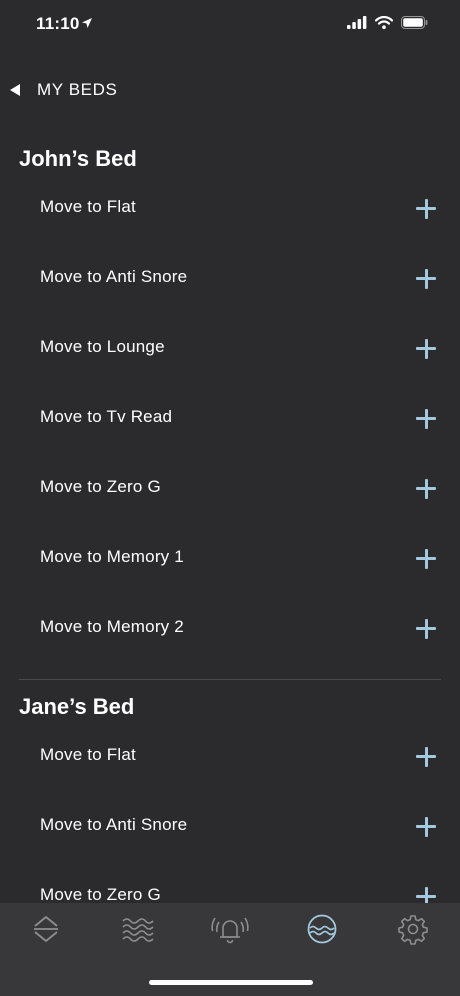 Image resolution: width=460 pixels, height=996 pixels. I want to click on tab-massage, so click(138, 929).